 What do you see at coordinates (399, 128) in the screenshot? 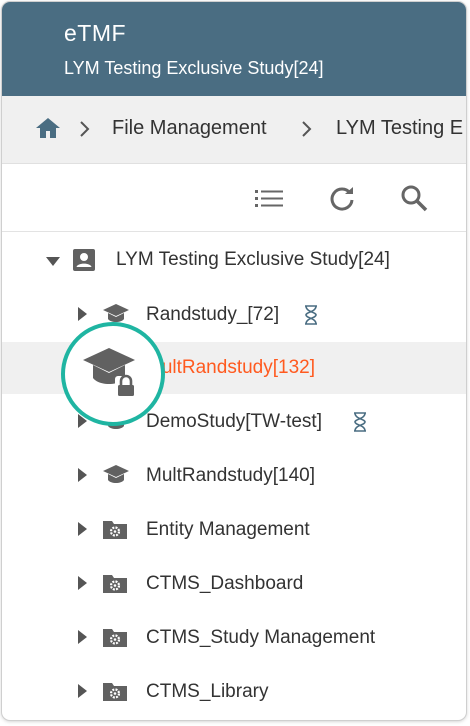
I see `breadcrumb-item-study: LYM Testing E` at bounding box center [399, 128].